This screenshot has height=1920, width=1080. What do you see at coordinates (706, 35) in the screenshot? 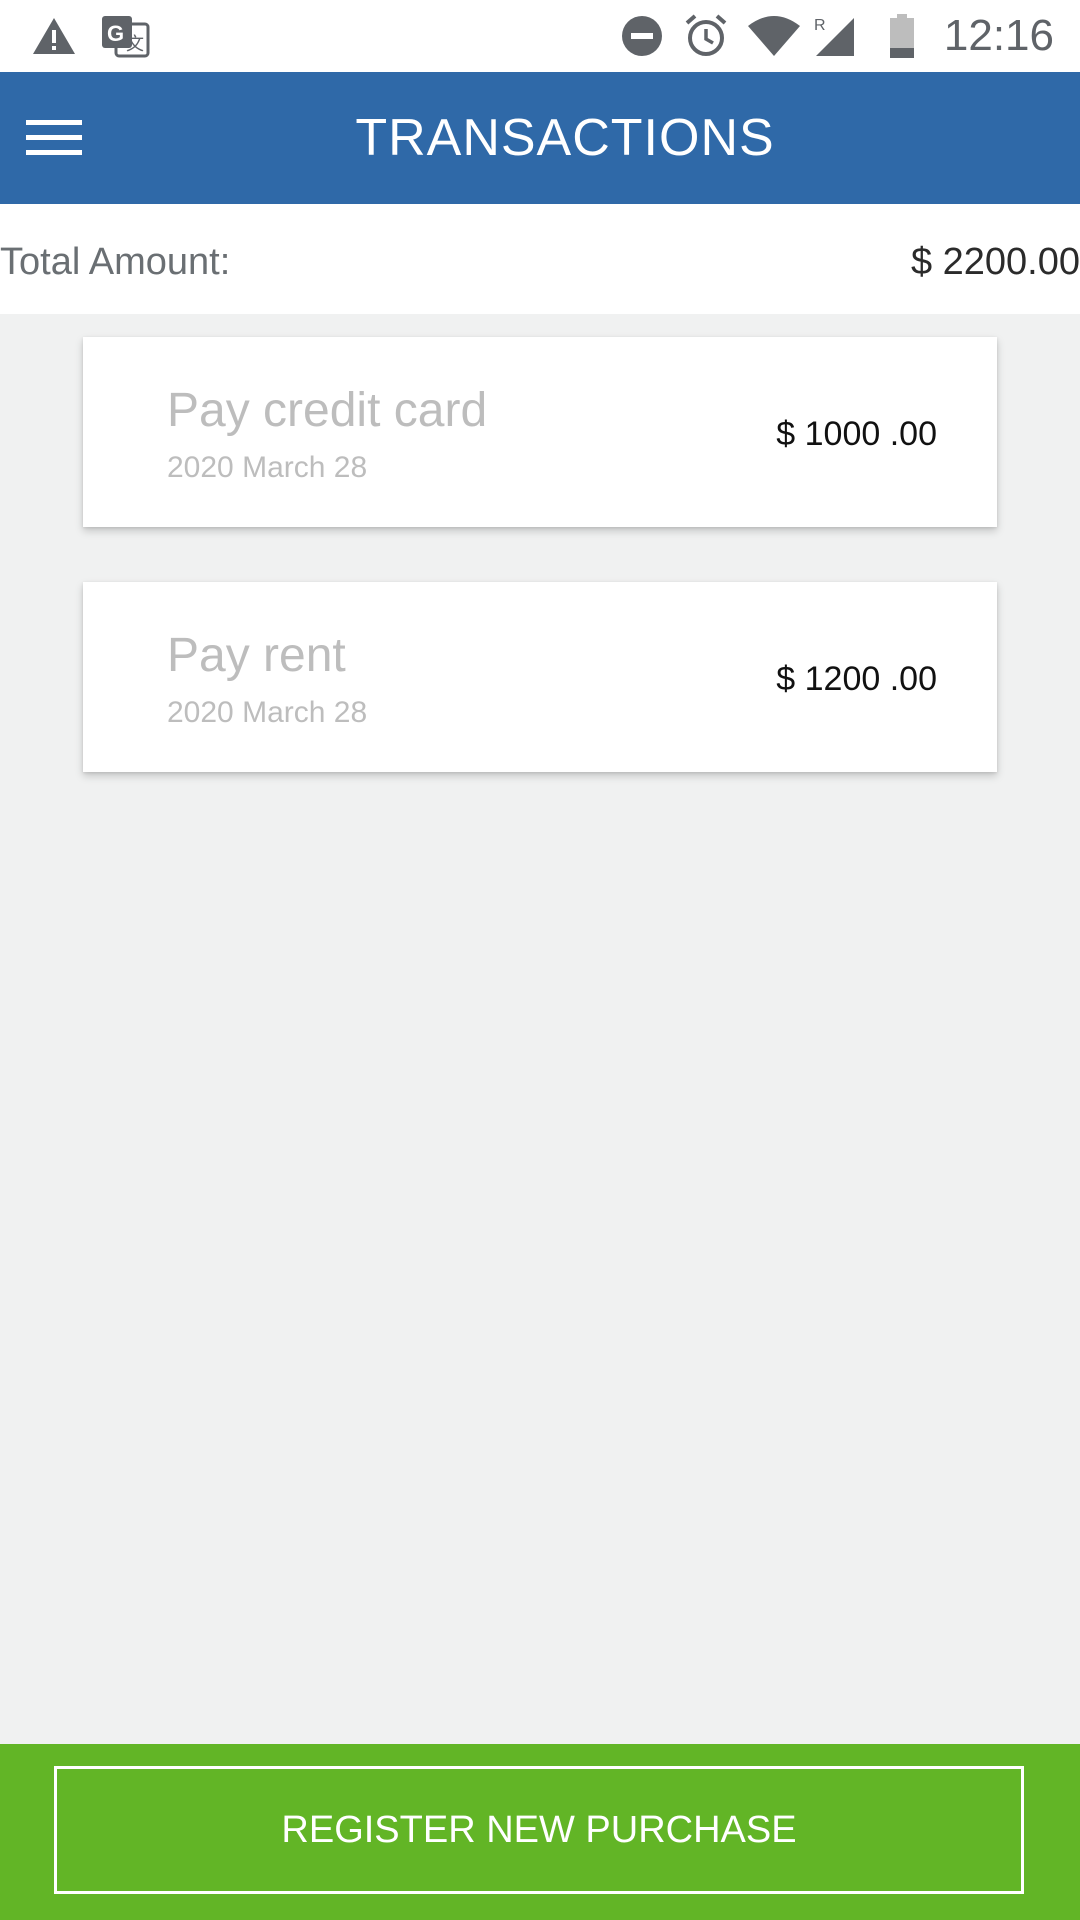
I see `alarm-icon` at bounding box center [706, 35].